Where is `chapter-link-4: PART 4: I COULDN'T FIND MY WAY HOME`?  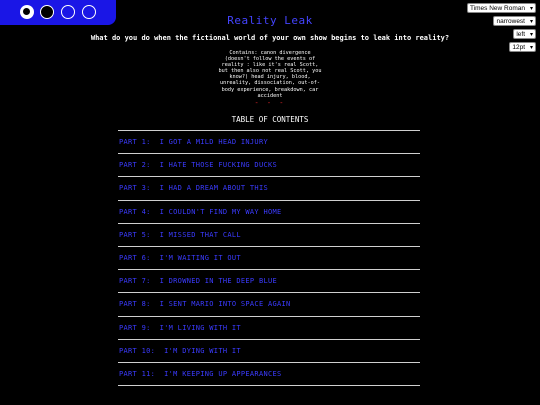 chapter-link-4: PART 4: I COULDN'T FIND MY WAY HOME is located at coordinates (200, 212).